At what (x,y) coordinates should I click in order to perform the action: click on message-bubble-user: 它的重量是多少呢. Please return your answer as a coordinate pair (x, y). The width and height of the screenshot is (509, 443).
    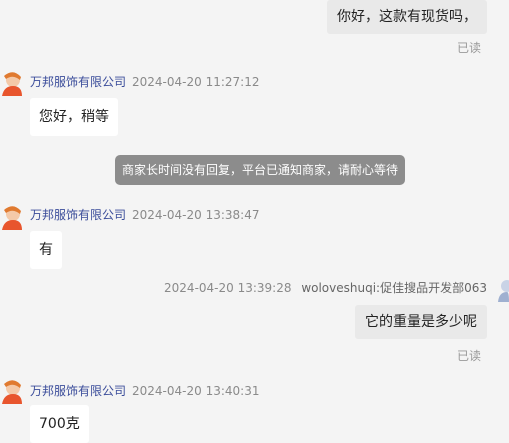
    Looking at the image, I should click on (421, 322).